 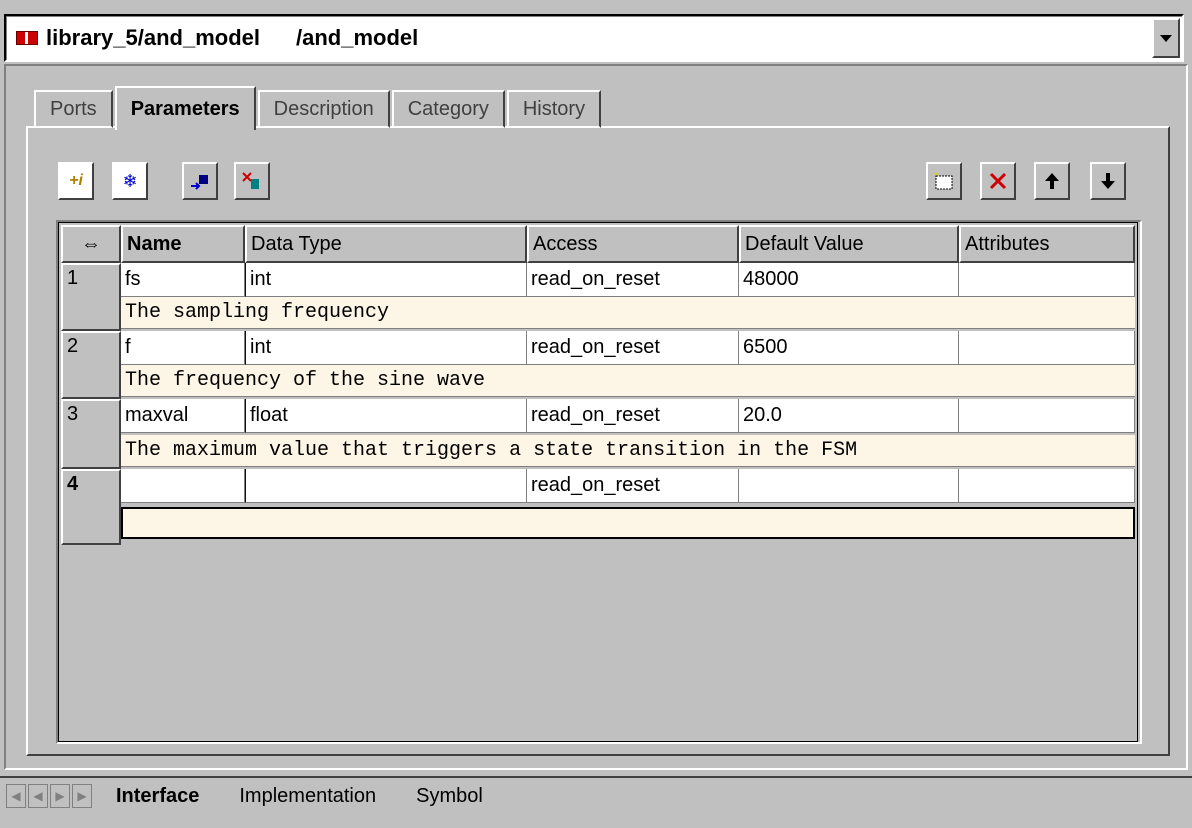 I want to click on first-tab-button: ◀, so click(x=16, y=796).